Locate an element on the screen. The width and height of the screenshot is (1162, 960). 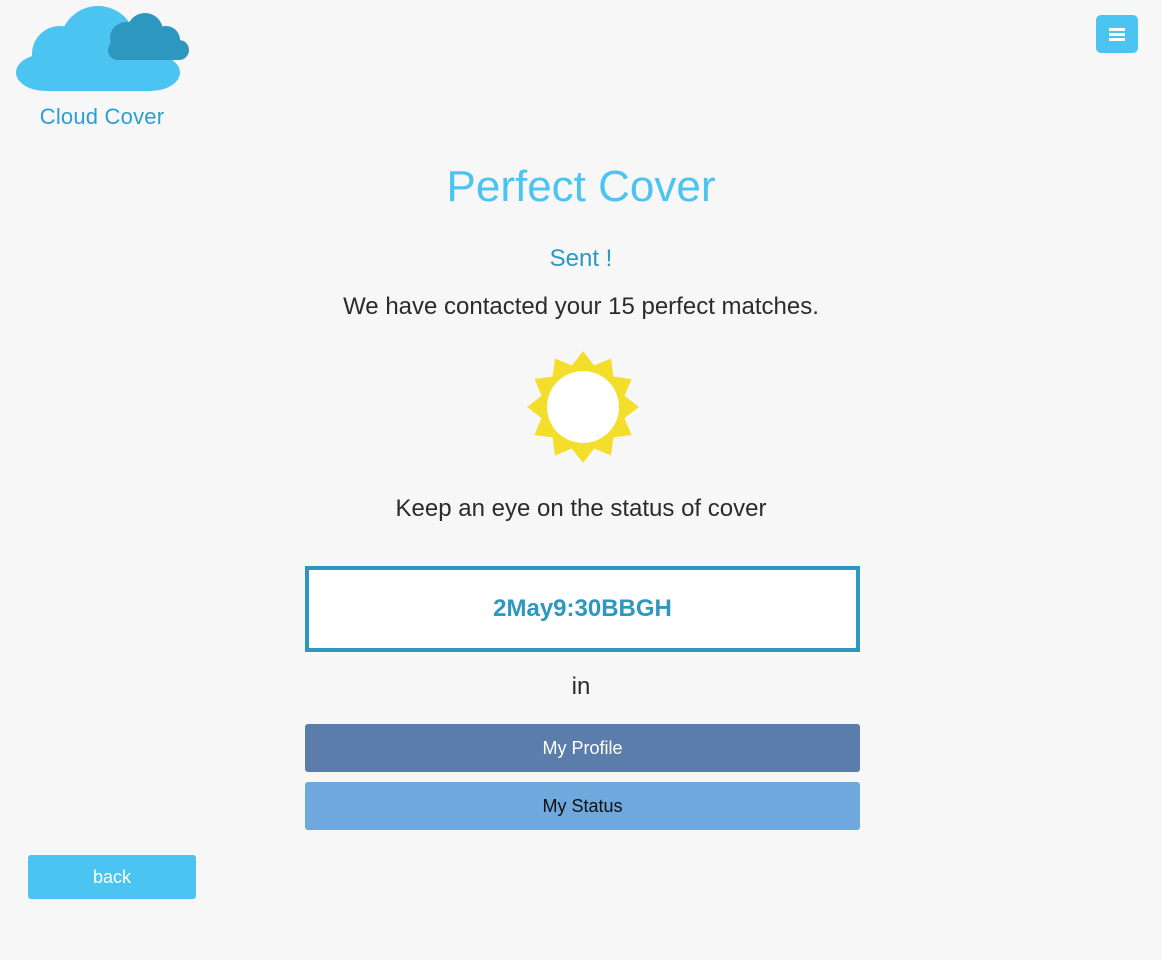
status-heading: Sent ! is located at coordinates (581, 258).